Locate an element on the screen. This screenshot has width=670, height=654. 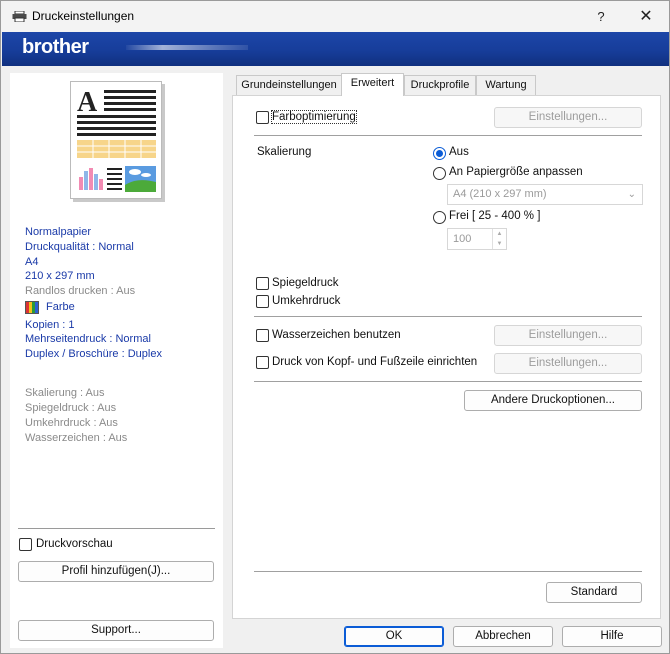
window-title: Druckeinstellungen is located at coordinates (83, 16).